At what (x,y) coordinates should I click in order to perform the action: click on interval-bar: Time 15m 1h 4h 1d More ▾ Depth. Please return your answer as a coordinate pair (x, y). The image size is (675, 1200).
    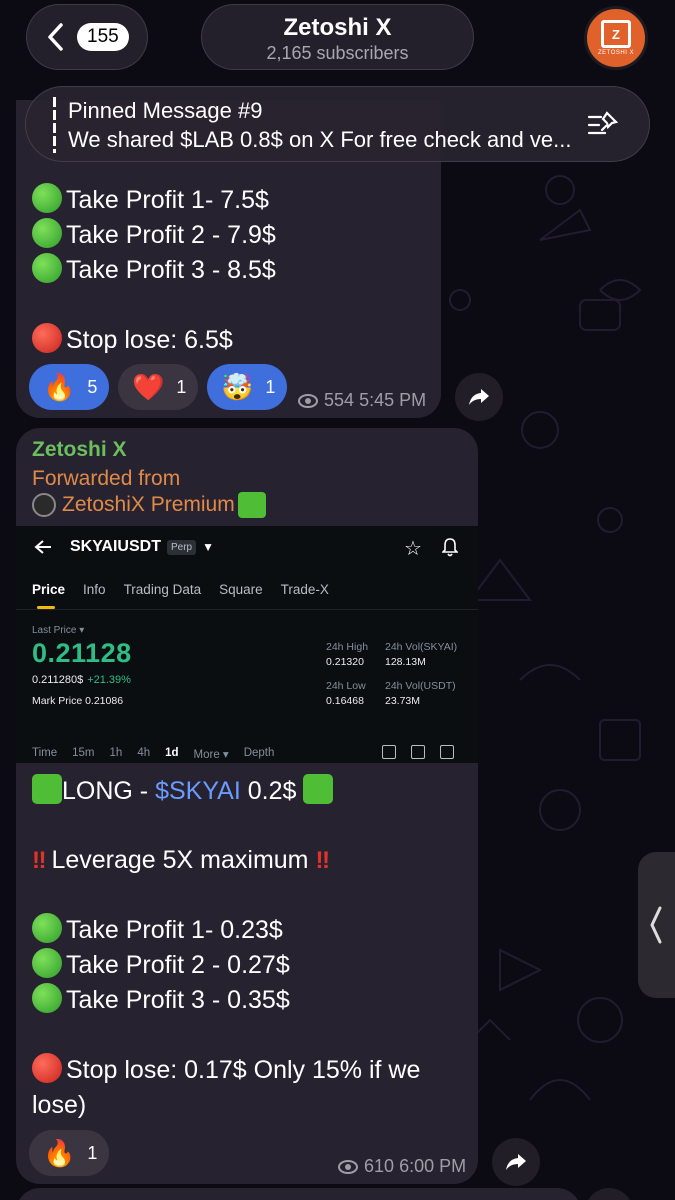
    Looking at the image, I should click on (153, 754).